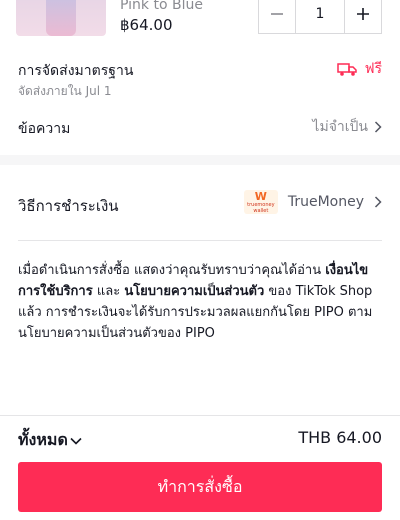 The height and width of the screenshot is (520, 400). I want to click on message-value: ไม่จำเป็น, so click(340, 127).